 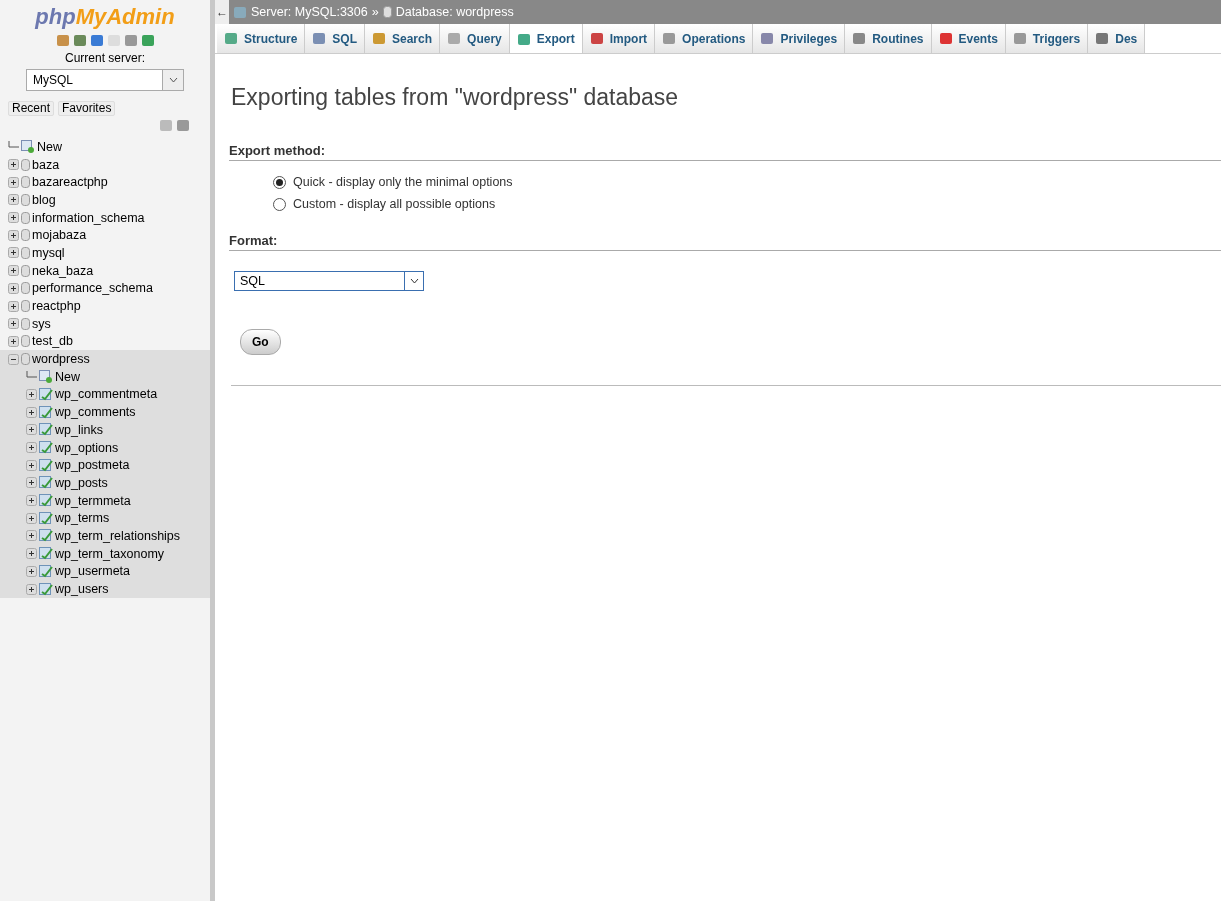 I want to click on tab: Operations, so click(x=704, y=38).